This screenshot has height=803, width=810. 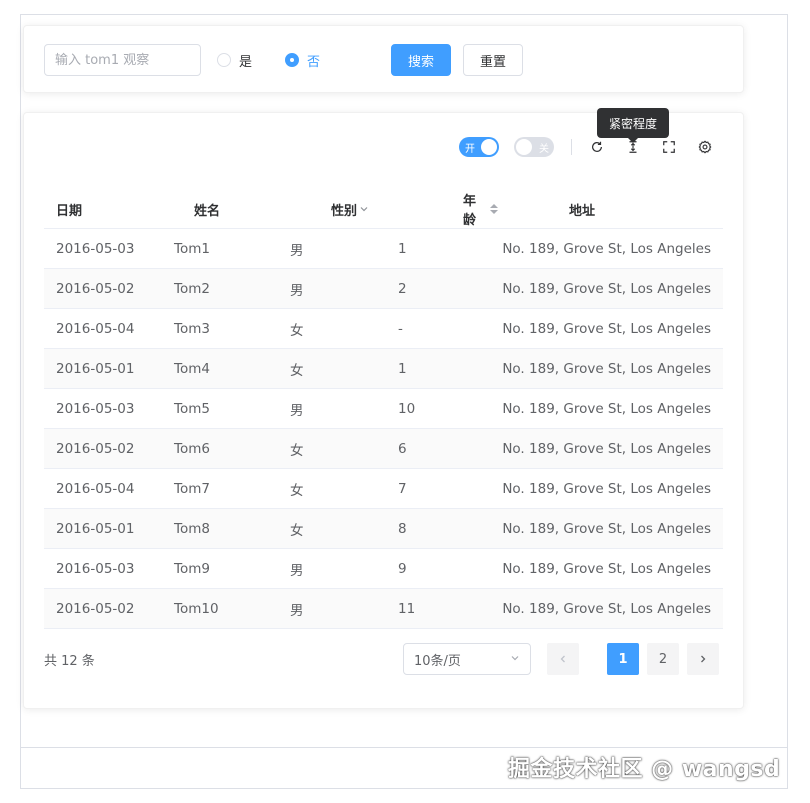 I want to click on sort-caret-icon, so click(x=494, y=209).